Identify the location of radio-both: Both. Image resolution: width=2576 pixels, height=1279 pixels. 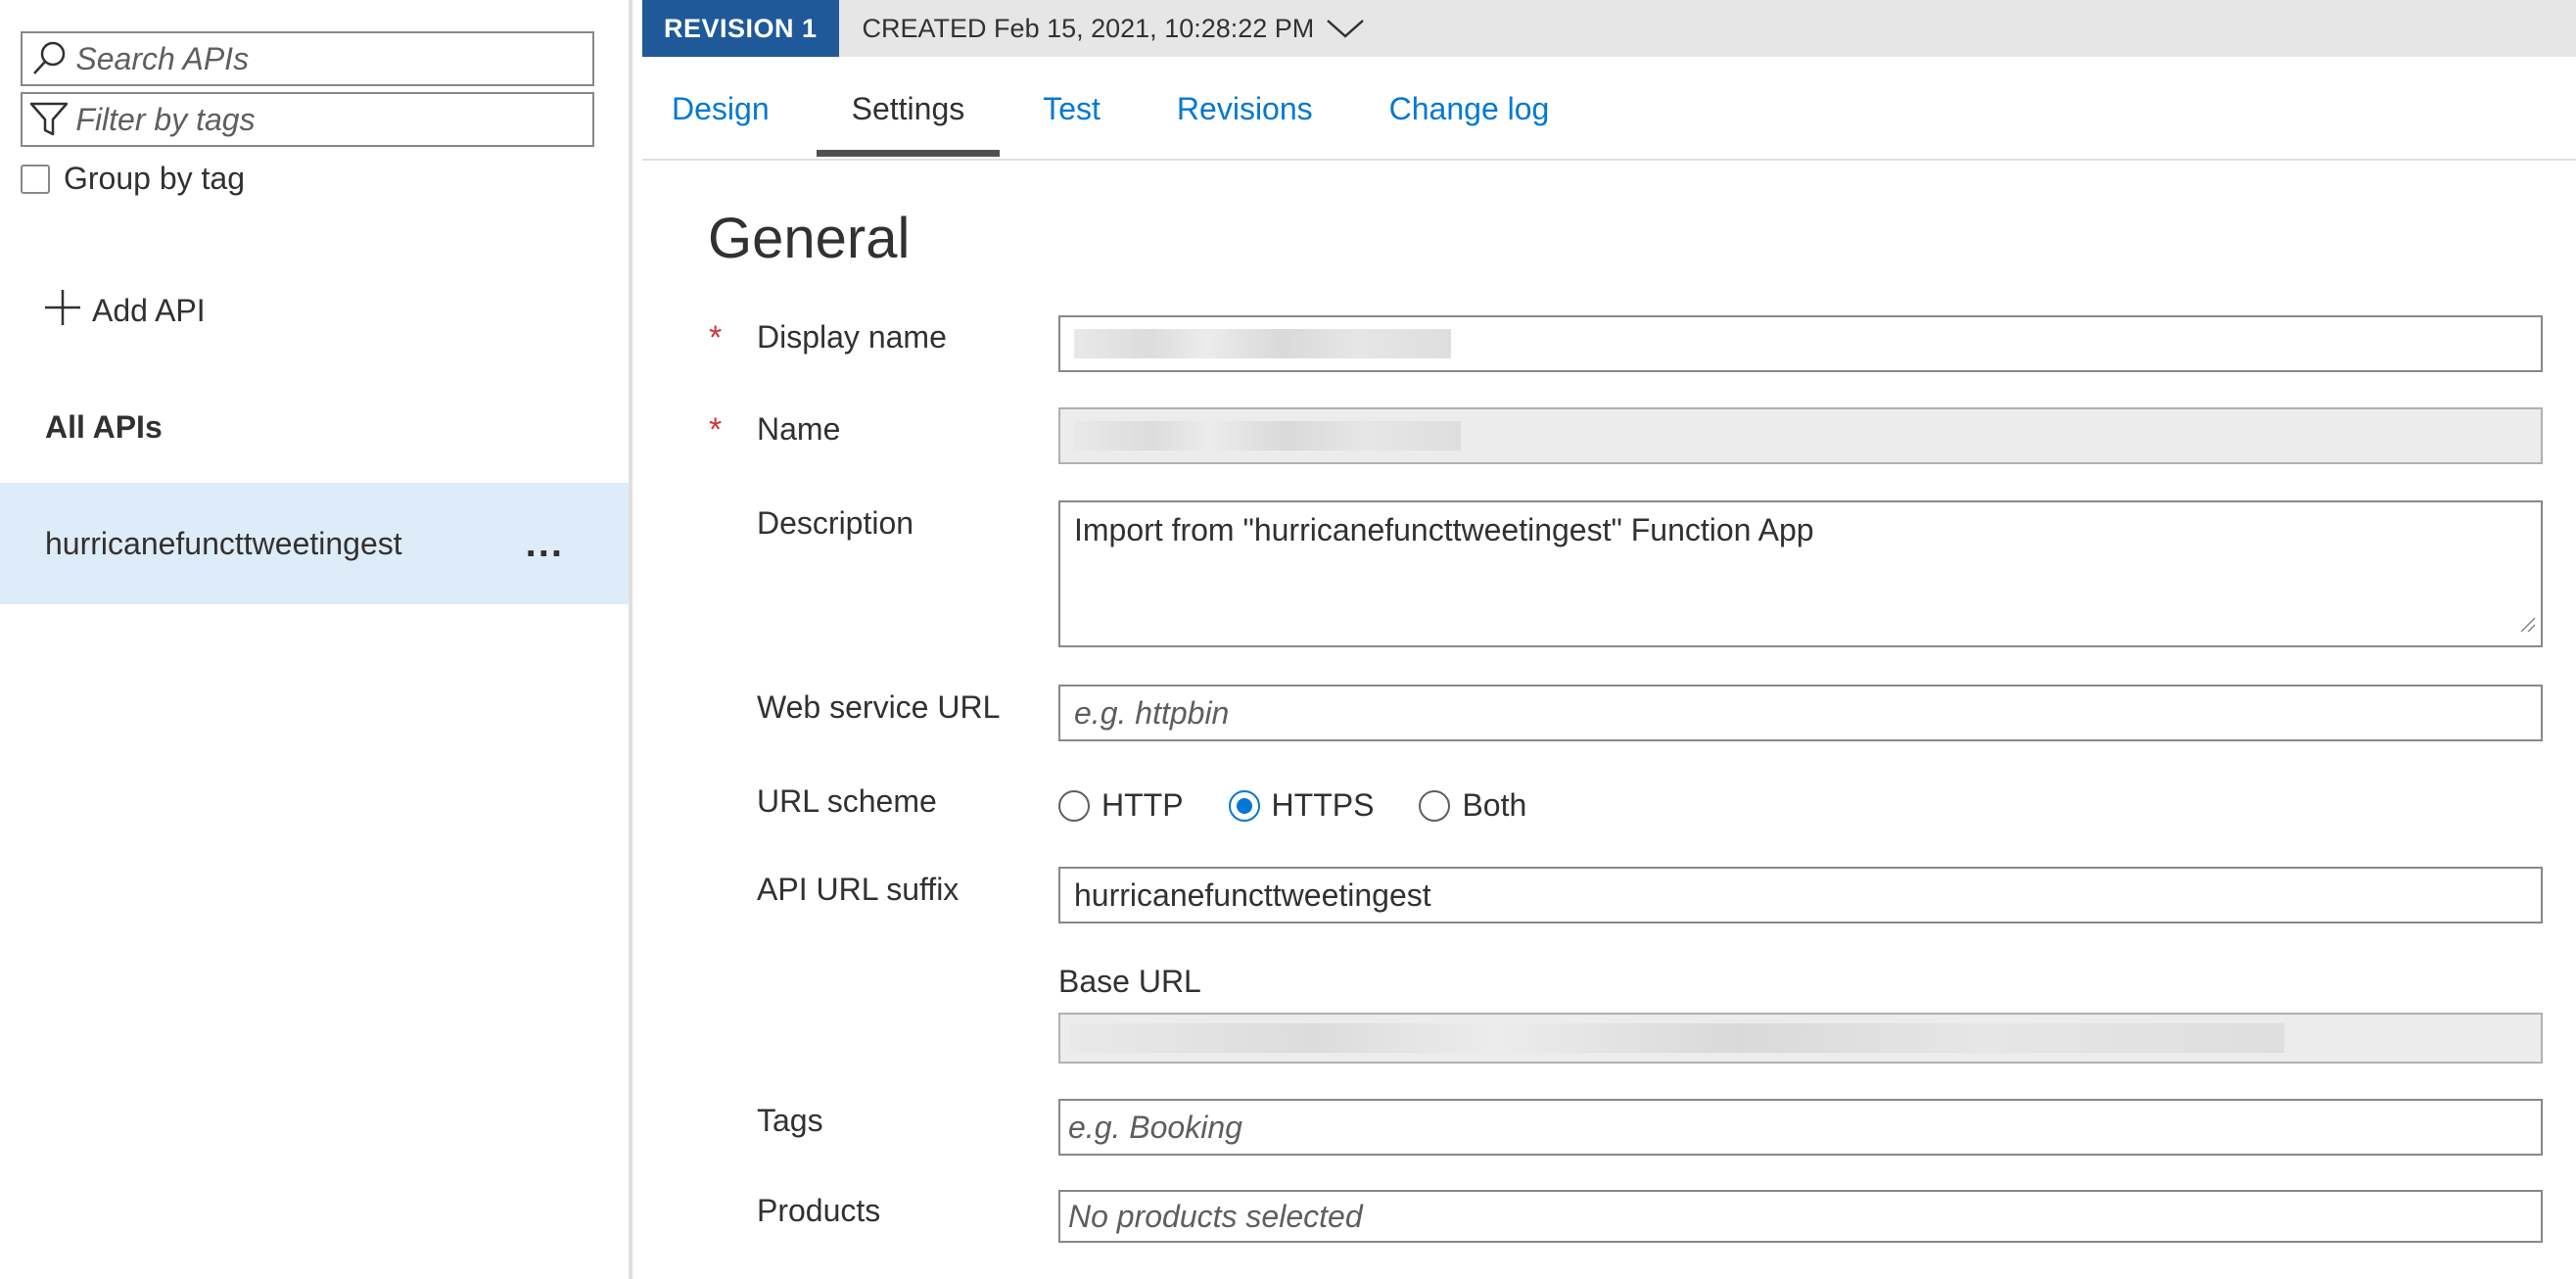
(1472, 805).